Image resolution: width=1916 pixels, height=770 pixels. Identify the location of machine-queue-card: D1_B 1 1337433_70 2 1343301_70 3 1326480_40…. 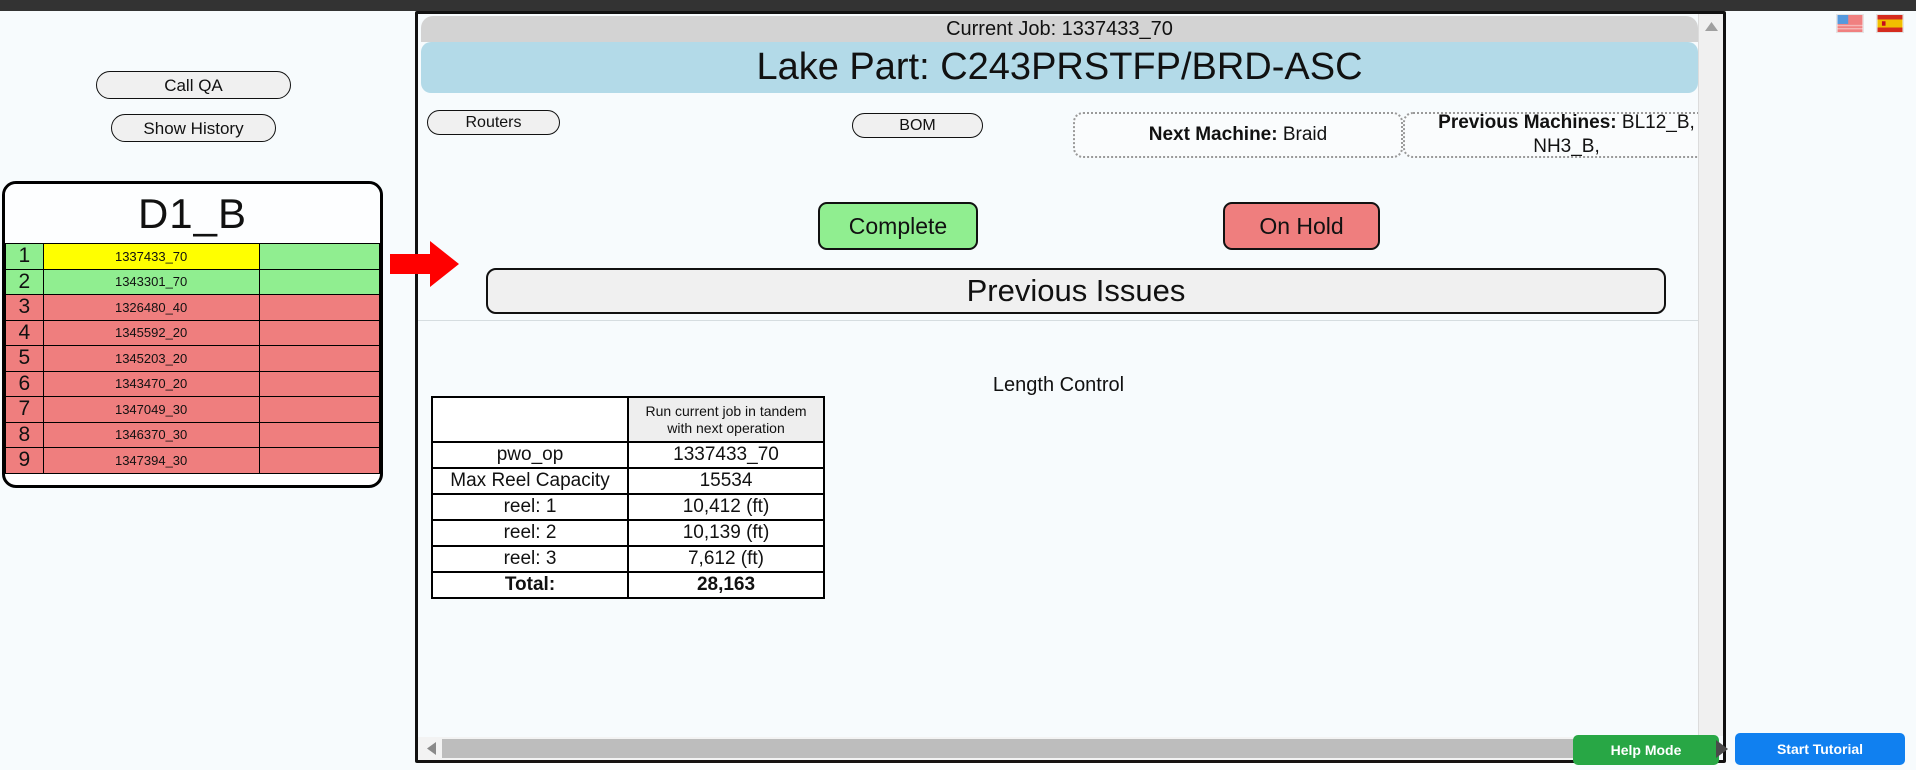
(192, 334).